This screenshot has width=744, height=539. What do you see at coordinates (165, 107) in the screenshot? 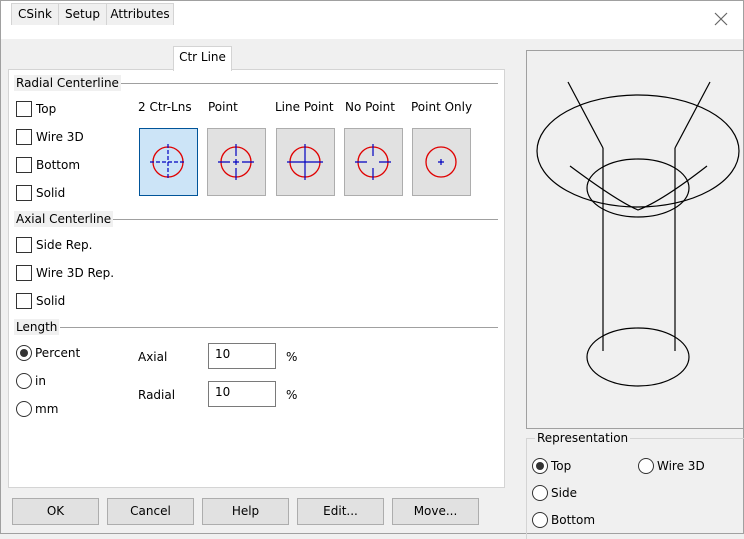
I see `style-label-2-ctr-lns: 2 Ctr-Lns` at bounding box center [165, 107].